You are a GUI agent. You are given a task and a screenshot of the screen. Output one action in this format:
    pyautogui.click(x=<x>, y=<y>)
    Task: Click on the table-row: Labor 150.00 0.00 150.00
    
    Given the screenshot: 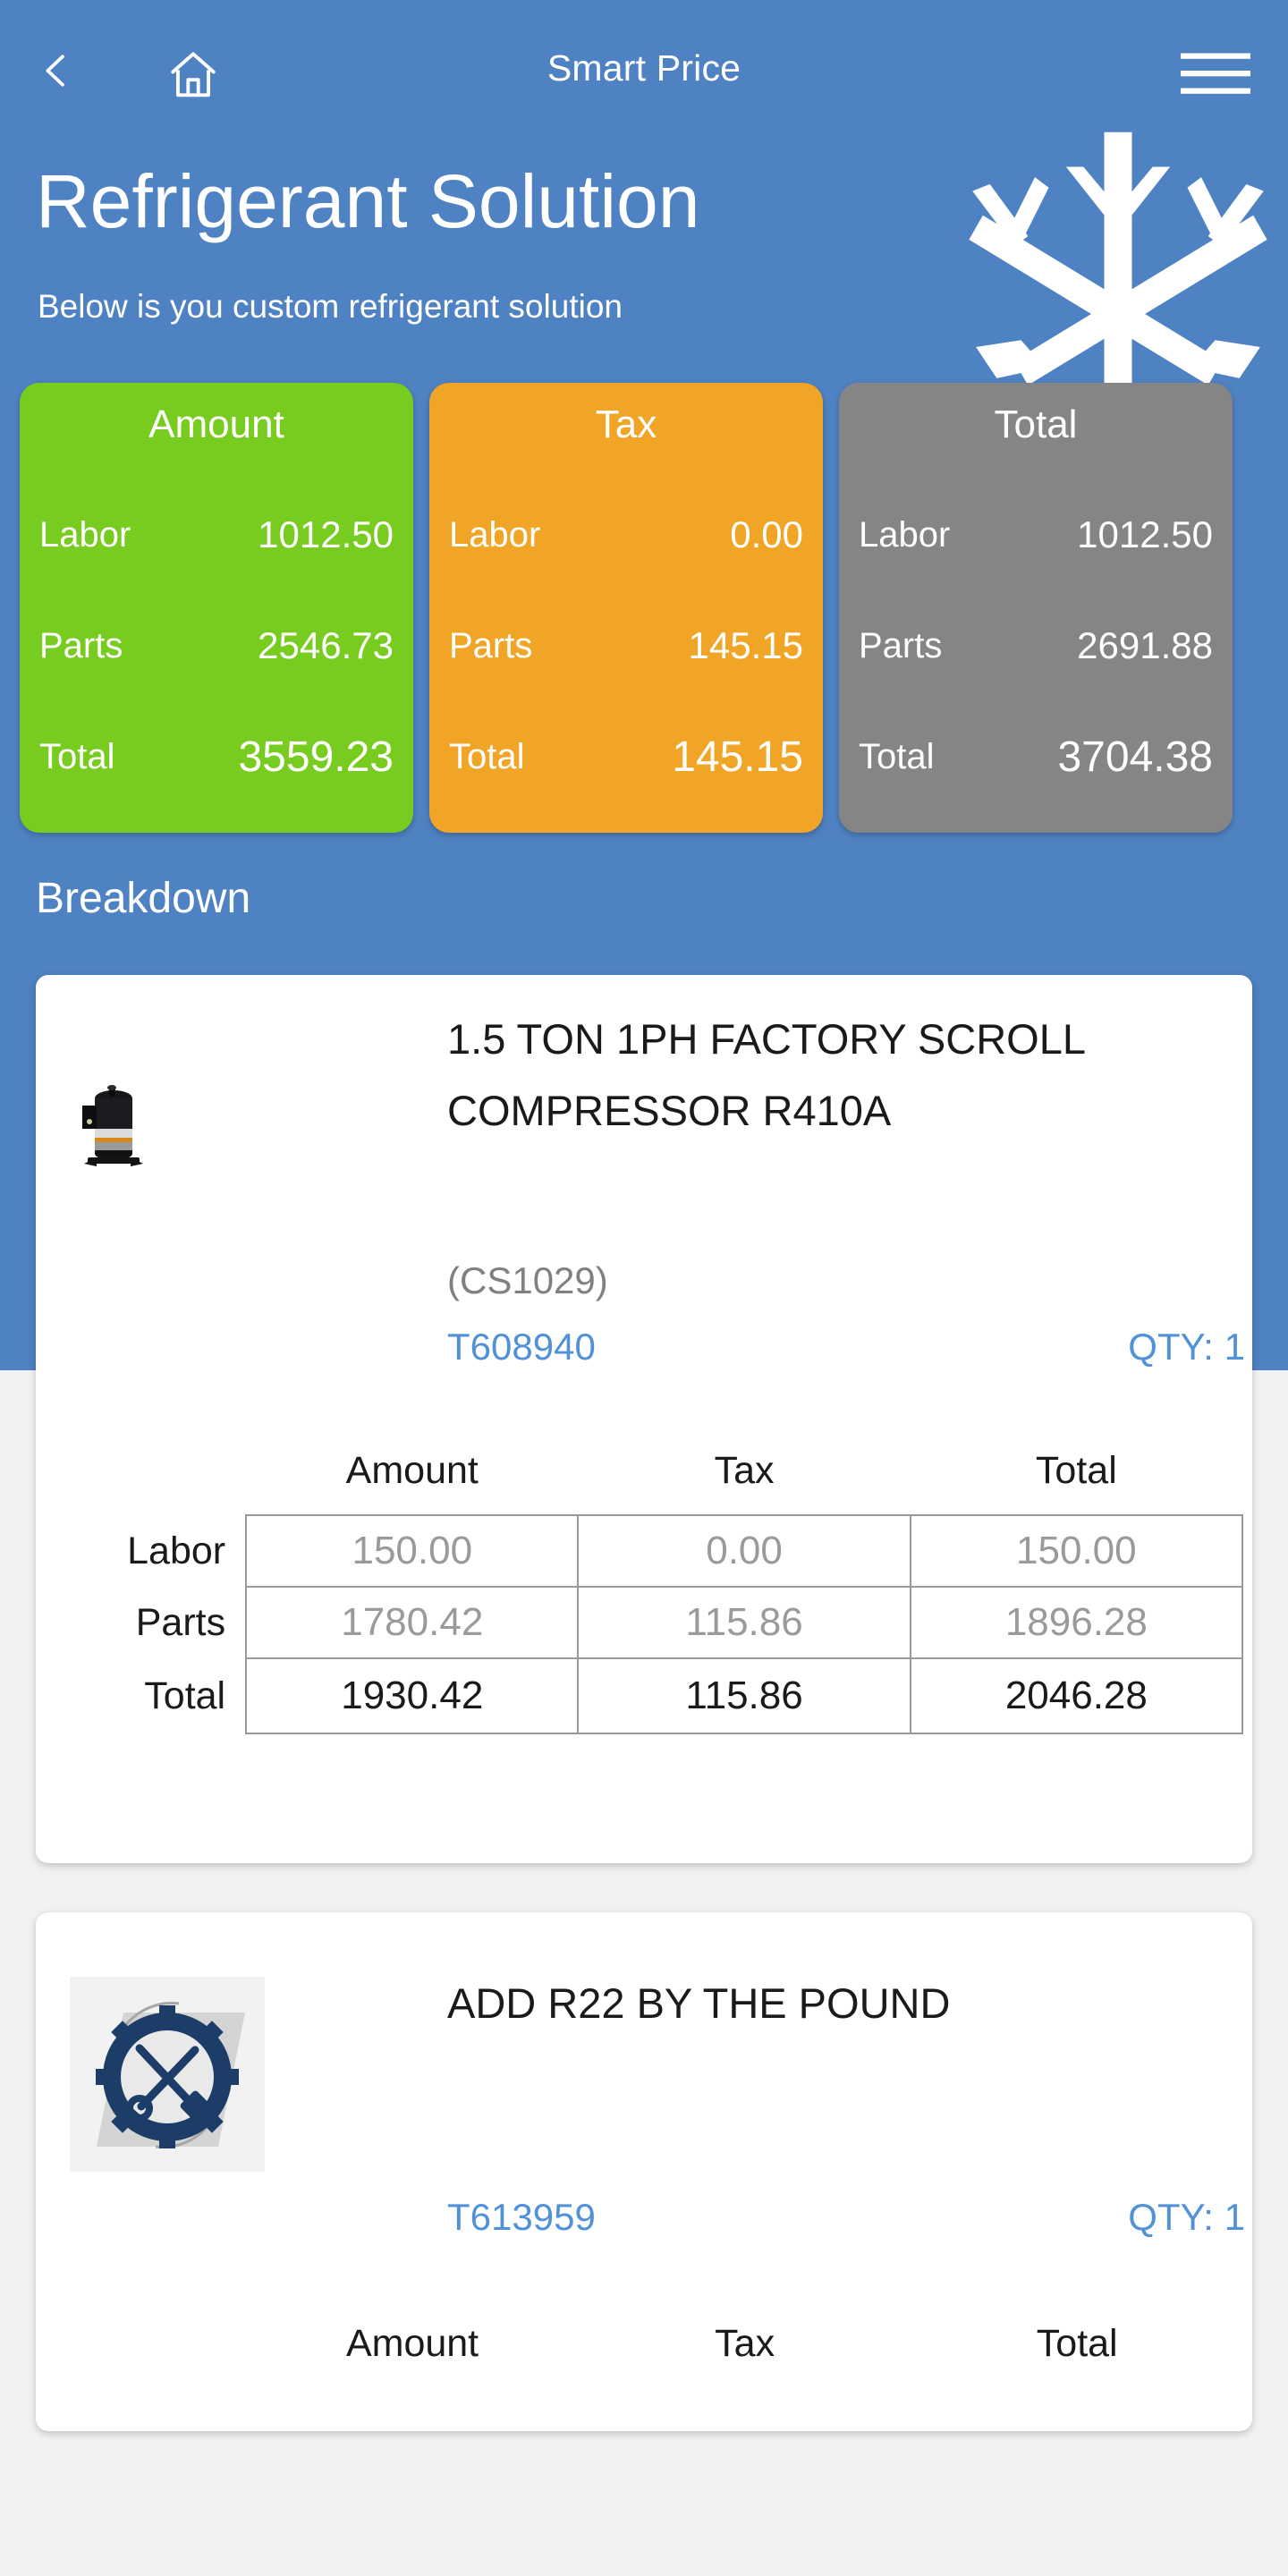 What is the action you would take?
    pyautogui.click(x=669, y=1551)
    